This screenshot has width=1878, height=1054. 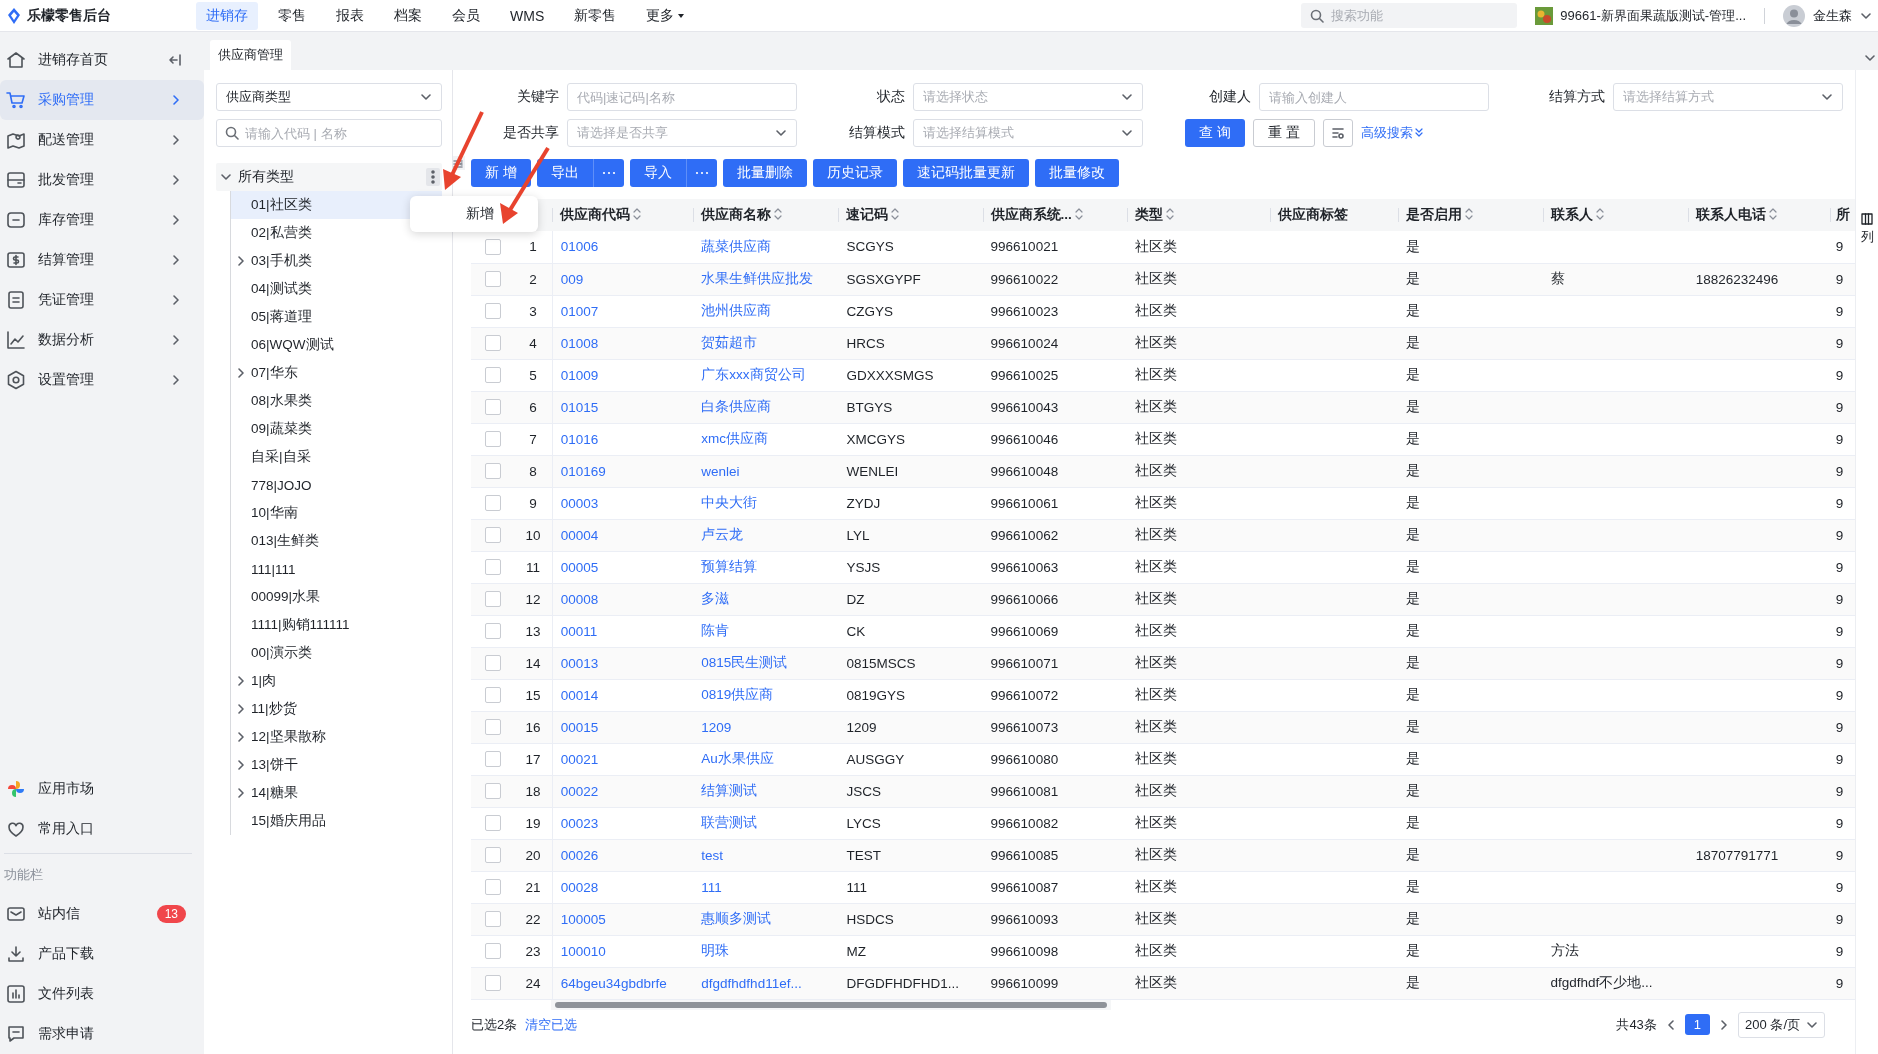 What do you see at coordinates (682, 97) in the screenshot?
I see `input-field: 代码|速记码|名称` at bounding box center [682, 97].